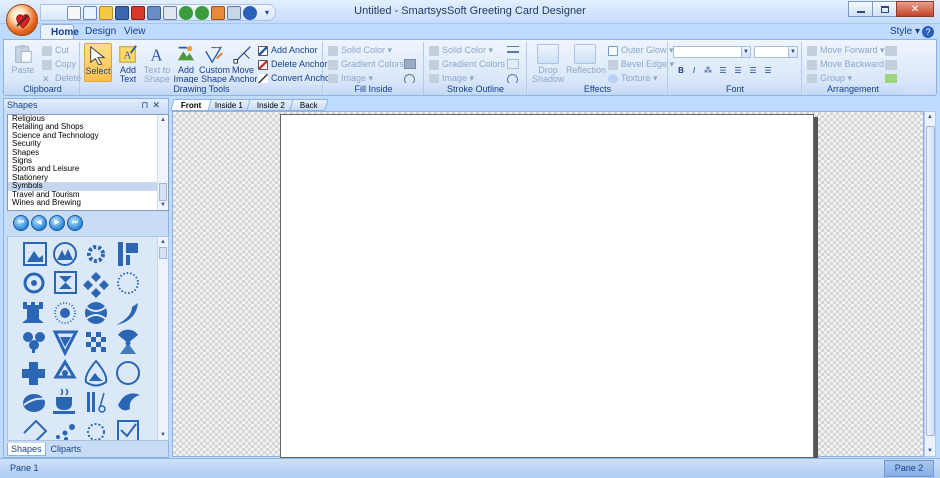  I want to click on last-page-icon: ⏭, so click(75, 223).